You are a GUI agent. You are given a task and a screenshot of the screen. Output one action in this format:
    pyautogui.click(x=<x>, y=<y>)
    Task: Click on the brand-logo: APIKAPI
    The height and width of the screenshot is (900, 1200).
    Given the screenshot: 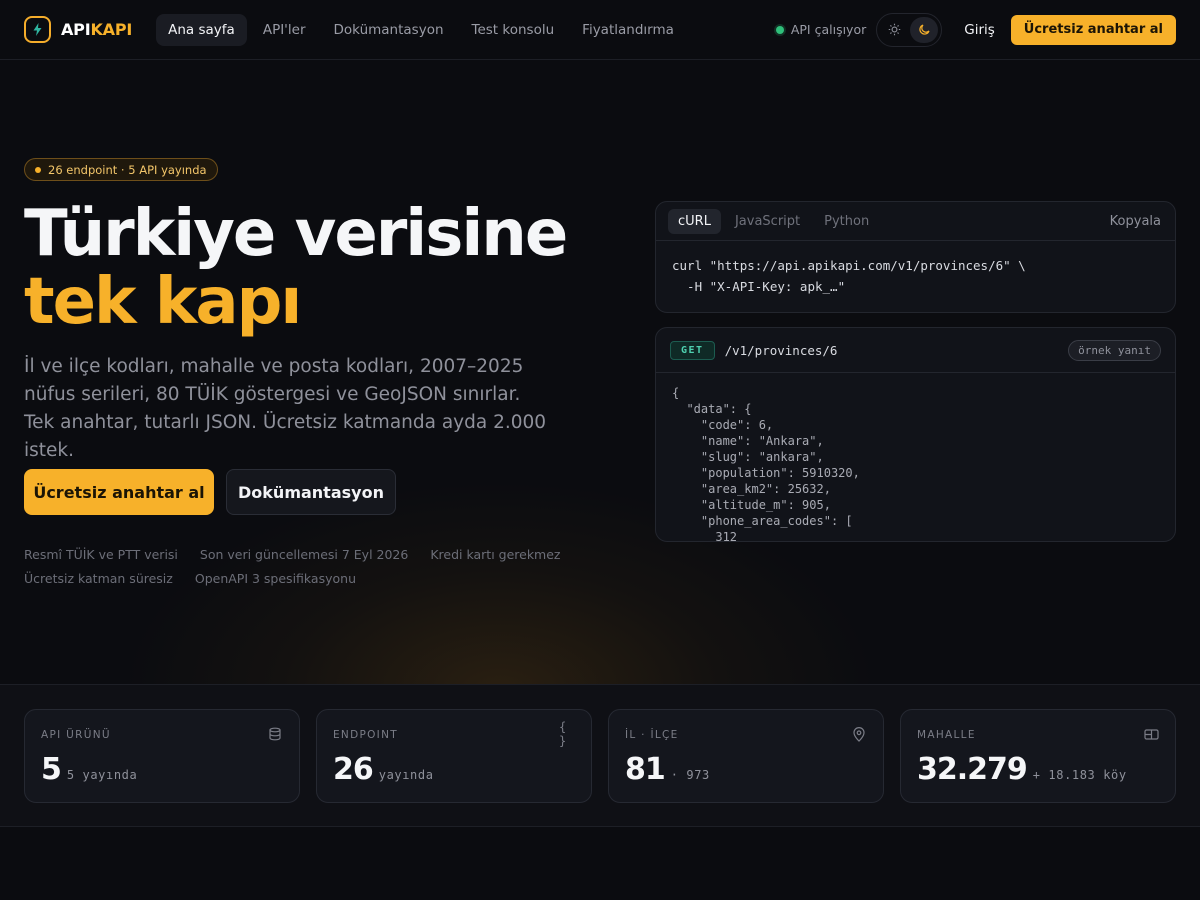 What is the action you would take?
    pyautogui.click(x=78, y=29)
    